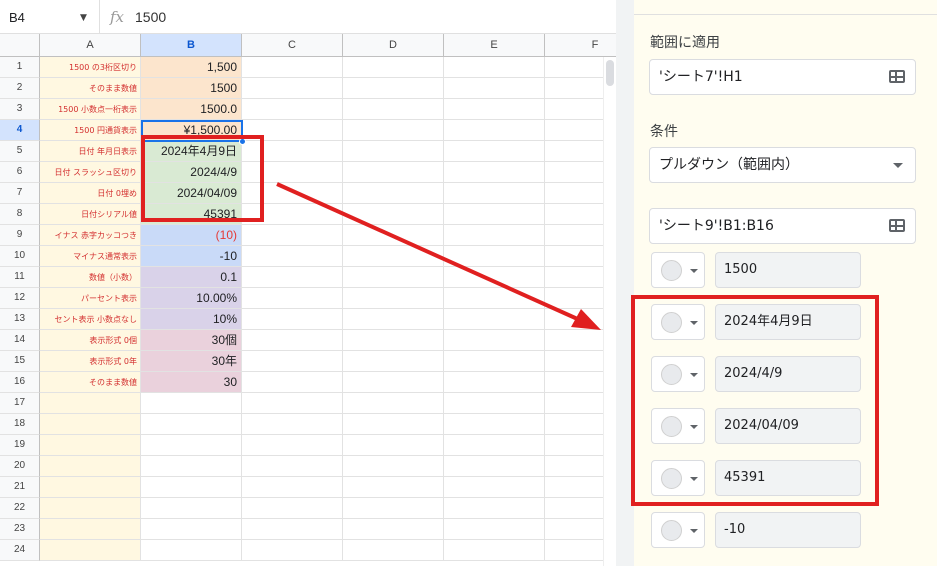  What do you see at coordinates (191, 109) in the screenshot?
I see `cell-b: 1500.0` at bounding box center [191, 109].